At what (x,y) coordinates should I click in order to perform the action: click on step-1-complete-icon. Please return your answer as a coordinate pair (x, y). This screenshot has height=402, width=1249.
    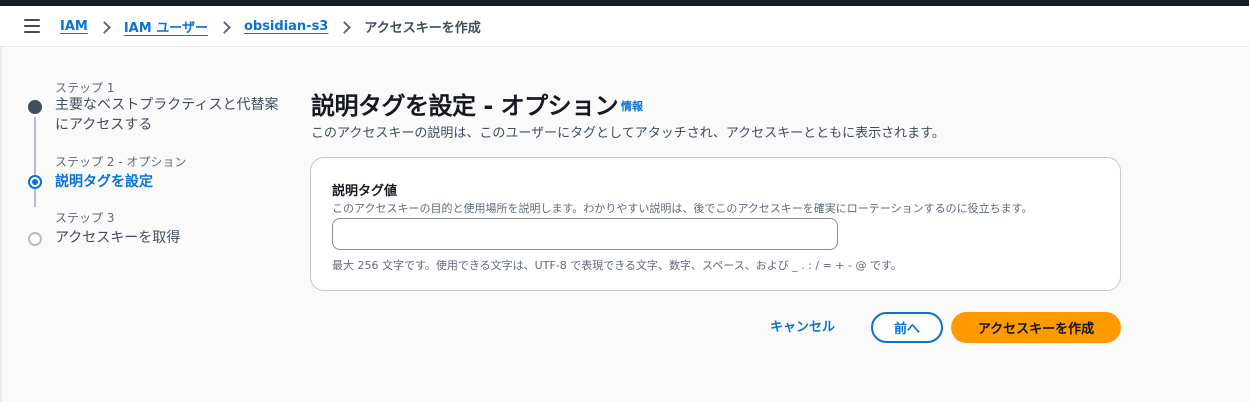
    Looking at the image, I should click on (35, 107).